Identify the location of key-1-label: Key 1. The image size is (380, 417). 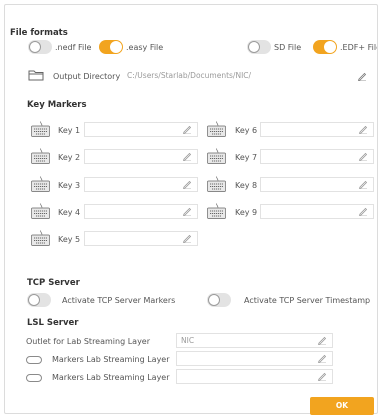
(69, 130).